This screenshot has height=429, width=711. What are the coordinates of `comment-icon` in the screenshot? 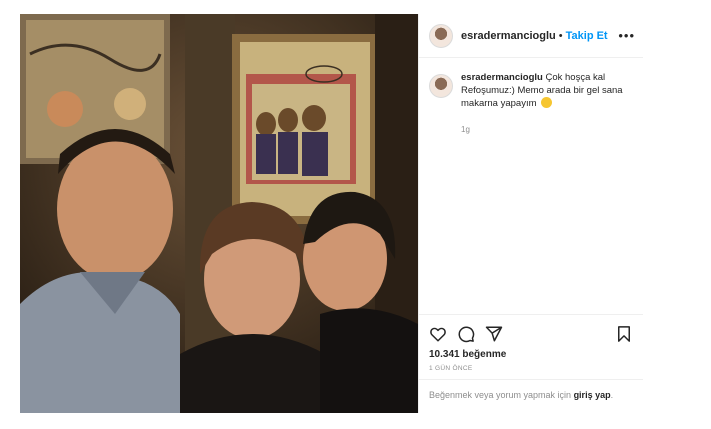 It's located at (466, 334).